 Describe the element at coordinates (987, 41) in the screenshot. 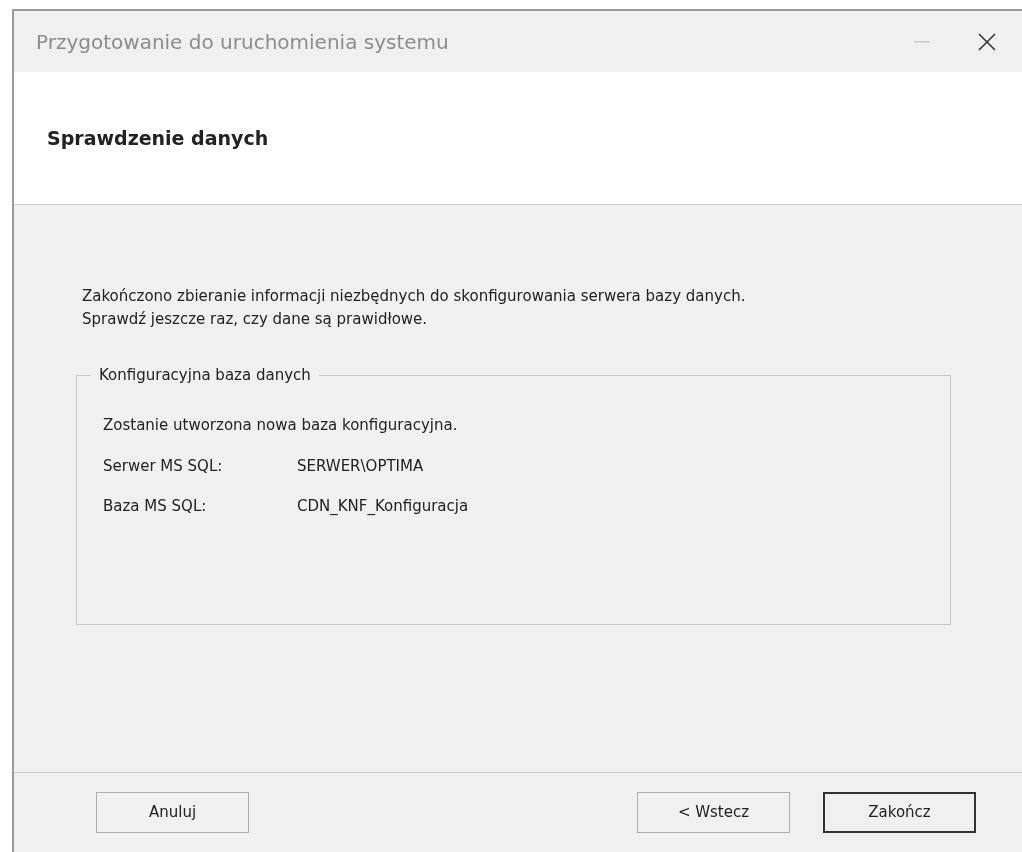

I see `close-icon` at that location.